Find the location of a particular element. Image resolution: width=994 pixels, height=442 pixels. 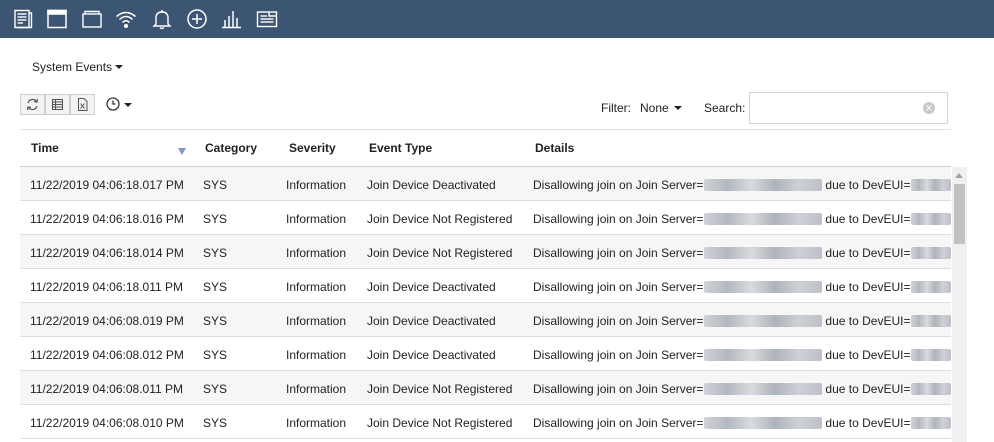

refresh-button is located at coordinates (32, 104).